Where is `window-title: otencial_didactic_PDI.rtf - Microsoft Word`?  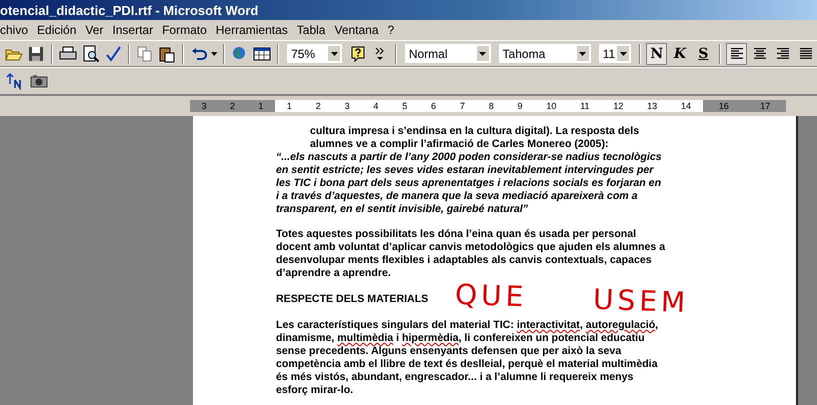
window-title: otencial_didactic_PDI.rtf - Microsoft Word is located at coordinates (129, 10).